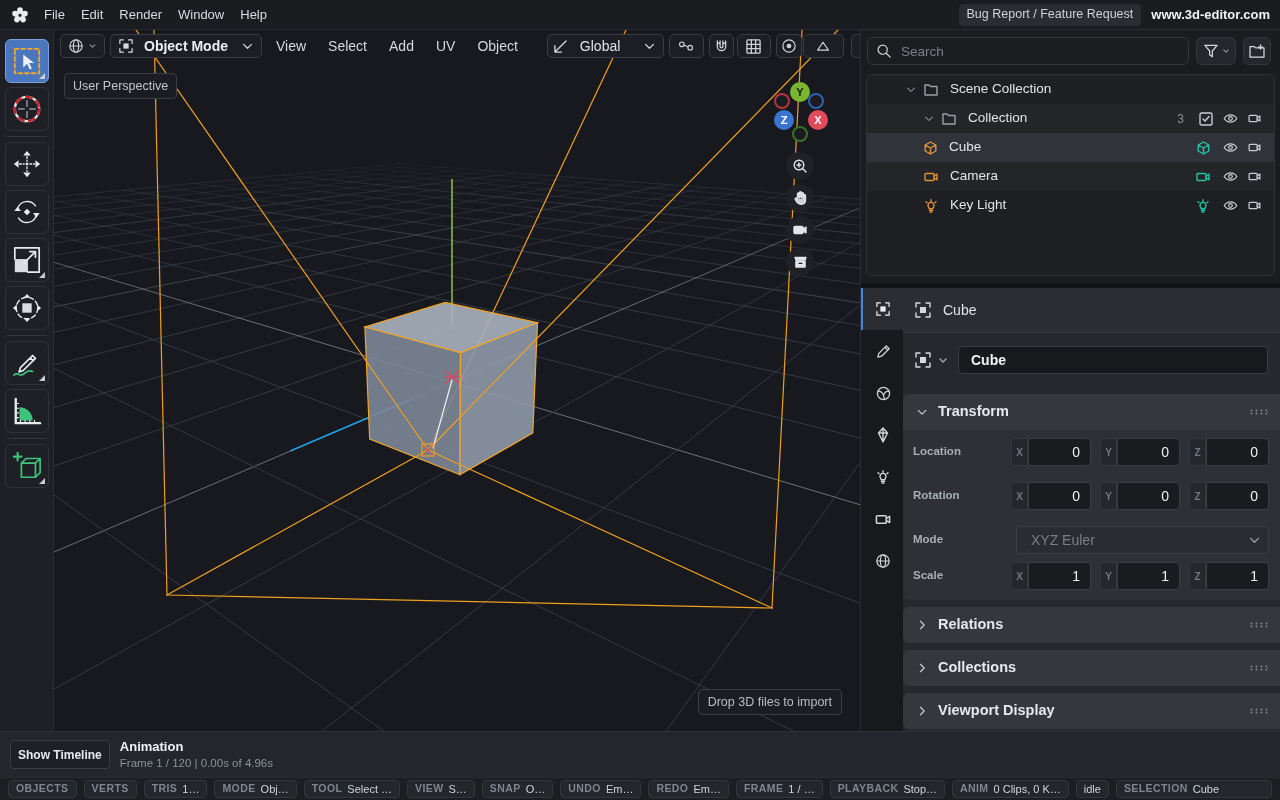 This screenshot has height=800, width=1280. I want to click on checkbox, so click(1206, 118).